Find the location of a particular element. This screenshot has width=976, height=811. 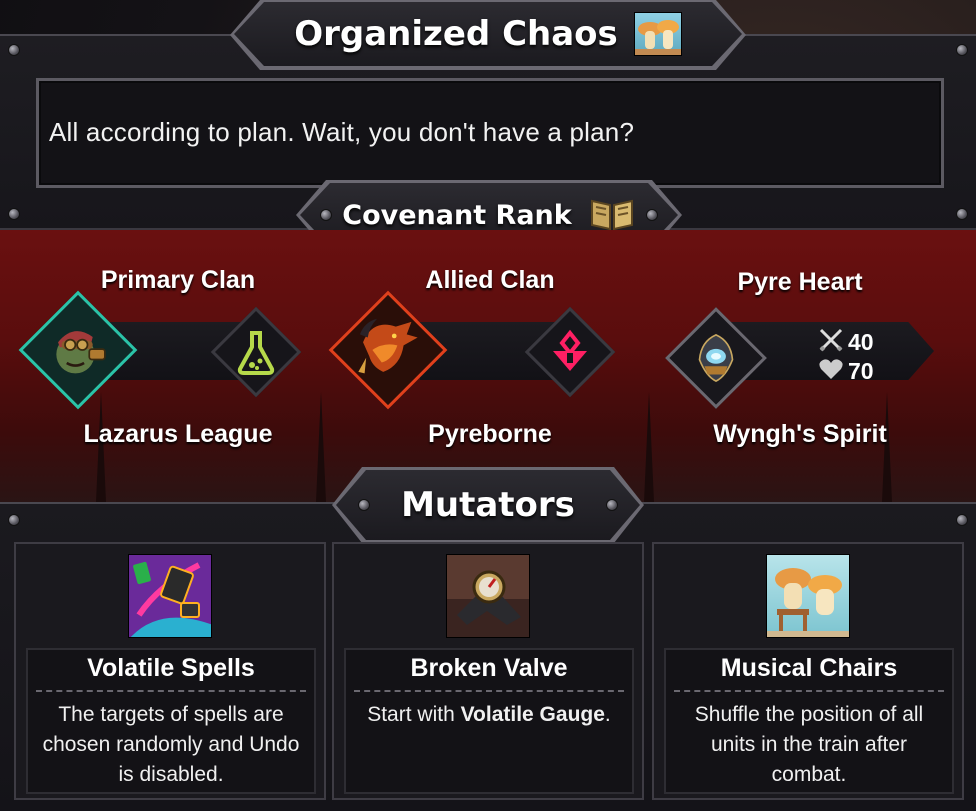

broken-valve-icon is located at coordinates (488, 596).